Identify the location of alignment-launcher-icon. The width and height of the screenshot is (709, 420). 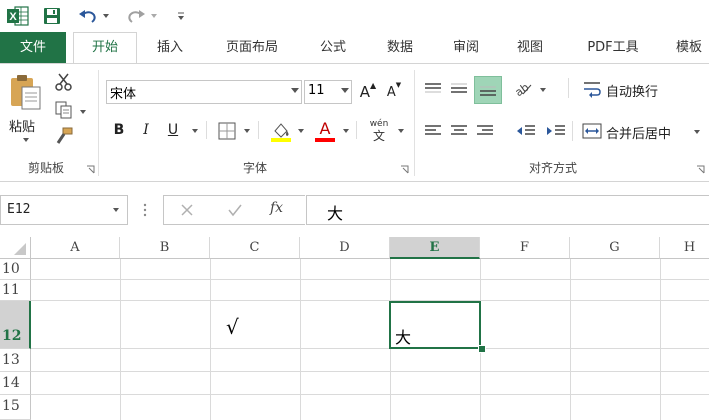
(700, 169).